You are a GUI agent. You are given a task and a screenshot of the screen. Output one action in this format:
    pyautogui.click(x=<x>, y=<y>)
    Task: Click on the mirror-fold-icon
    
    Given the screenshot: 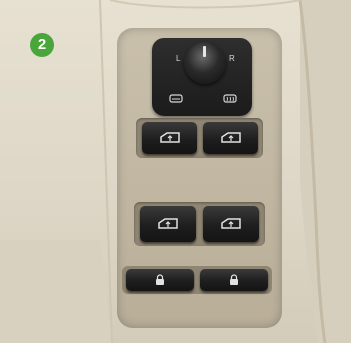 What is the action you would take?
    pyautogui.click(x=176, y=99)
    